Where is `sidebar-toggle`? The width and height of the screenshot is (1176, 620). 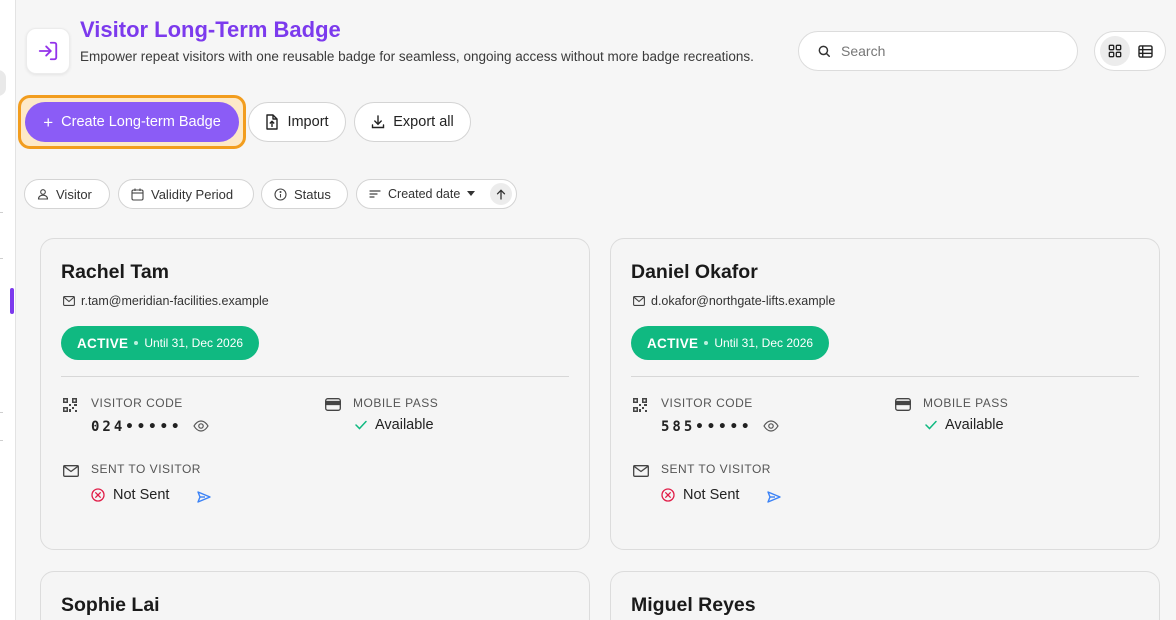 sidebar-toggle is located at coordinates (3, 83).